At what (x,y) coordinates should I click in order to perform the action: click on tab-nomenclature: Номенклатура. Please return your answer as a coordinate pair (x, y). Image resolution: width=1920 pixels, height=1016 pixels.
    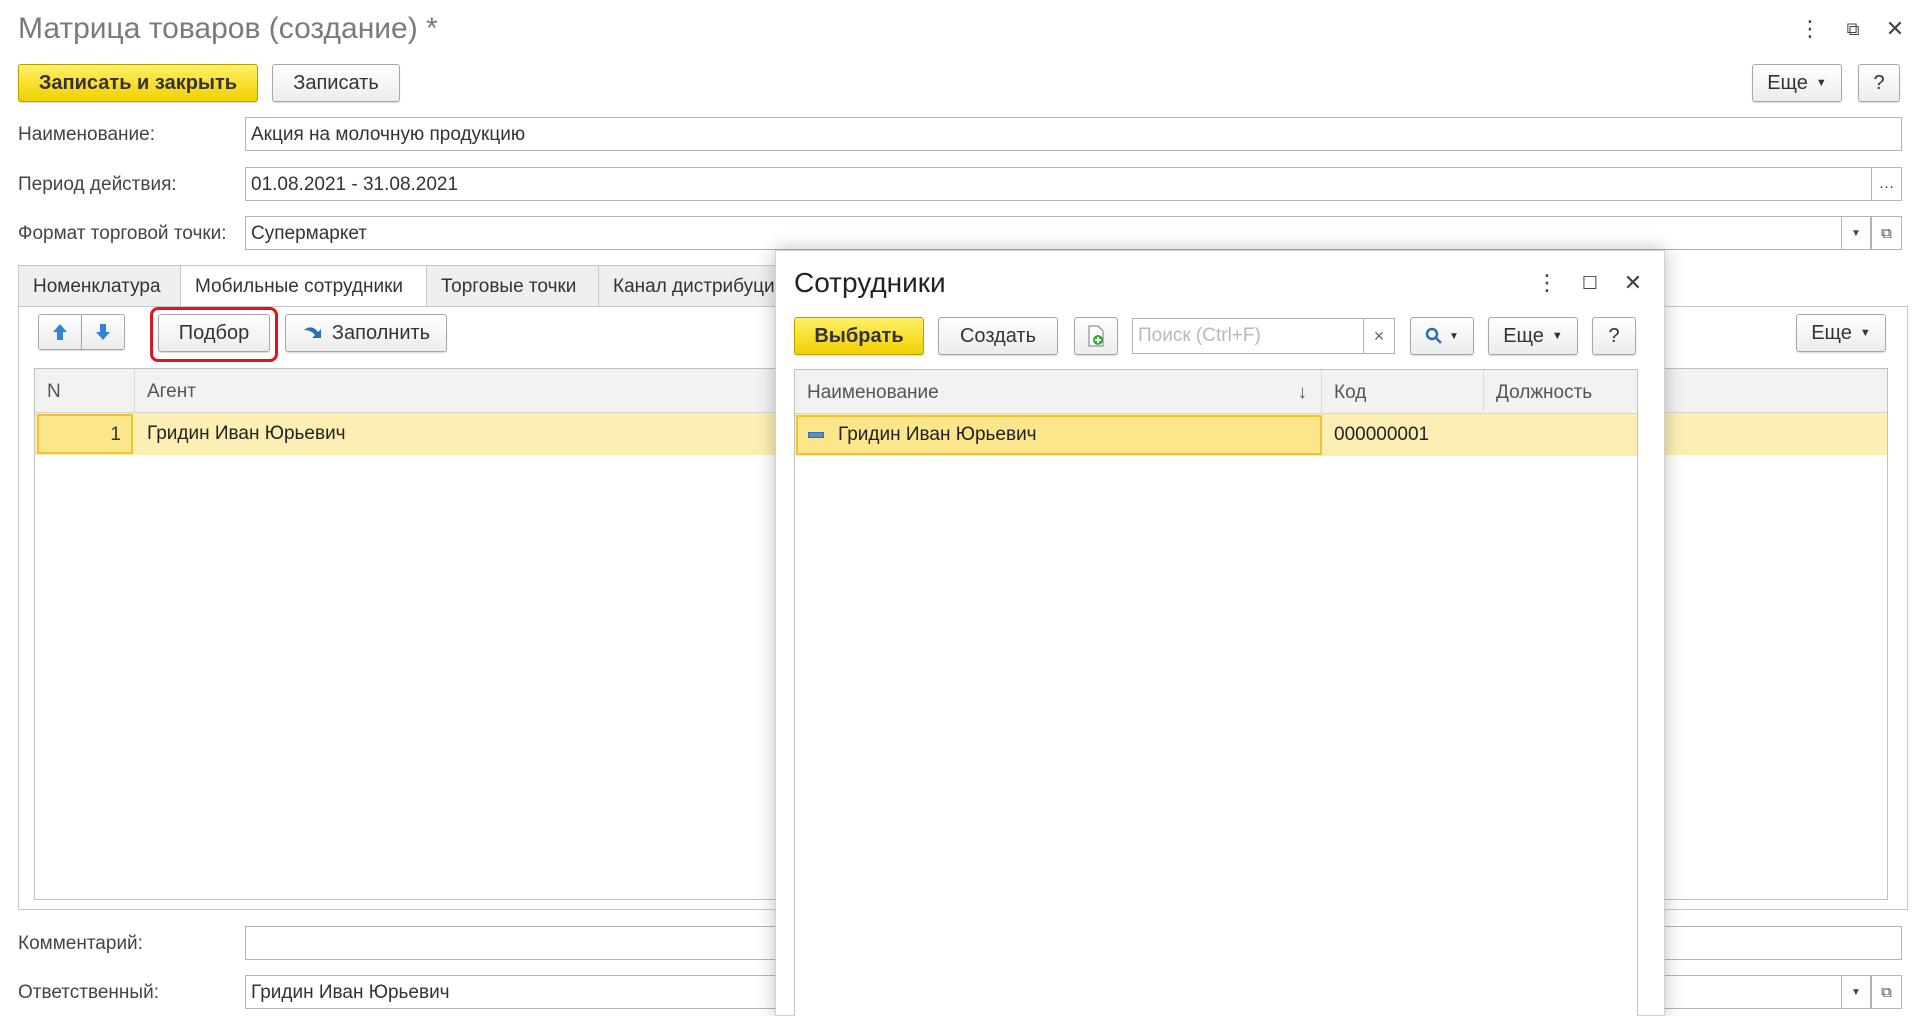
    Looking at the image, I should click on (99, 286).